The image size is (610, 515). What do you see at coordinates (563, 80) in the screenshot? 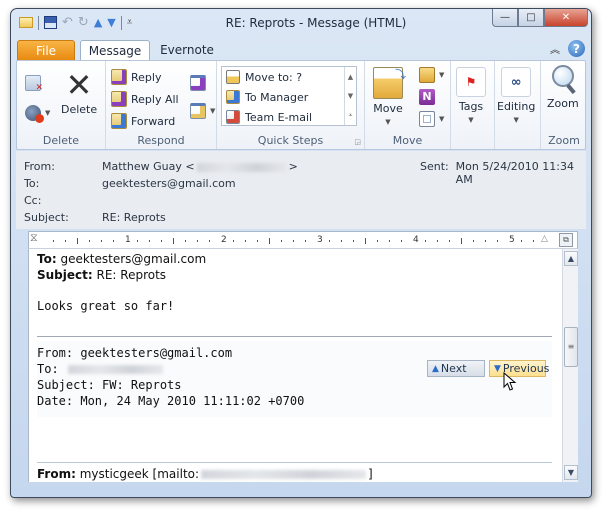
I see `magnifier-icon` at bounding box center [563, 80].